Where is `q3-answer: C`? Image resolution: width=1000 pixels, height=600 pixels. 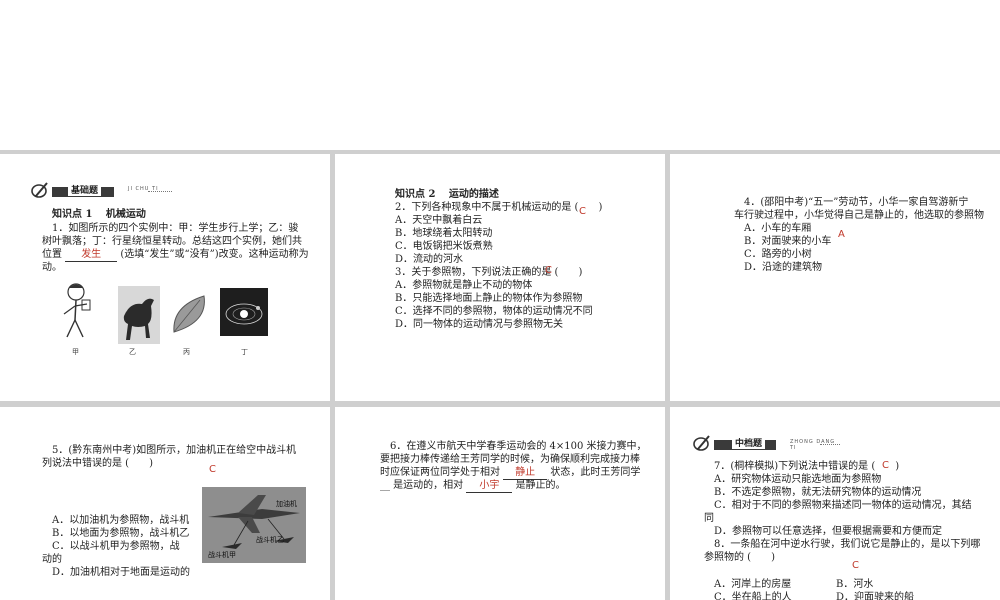
q3-answer: C is located at coordinates (548, 270).